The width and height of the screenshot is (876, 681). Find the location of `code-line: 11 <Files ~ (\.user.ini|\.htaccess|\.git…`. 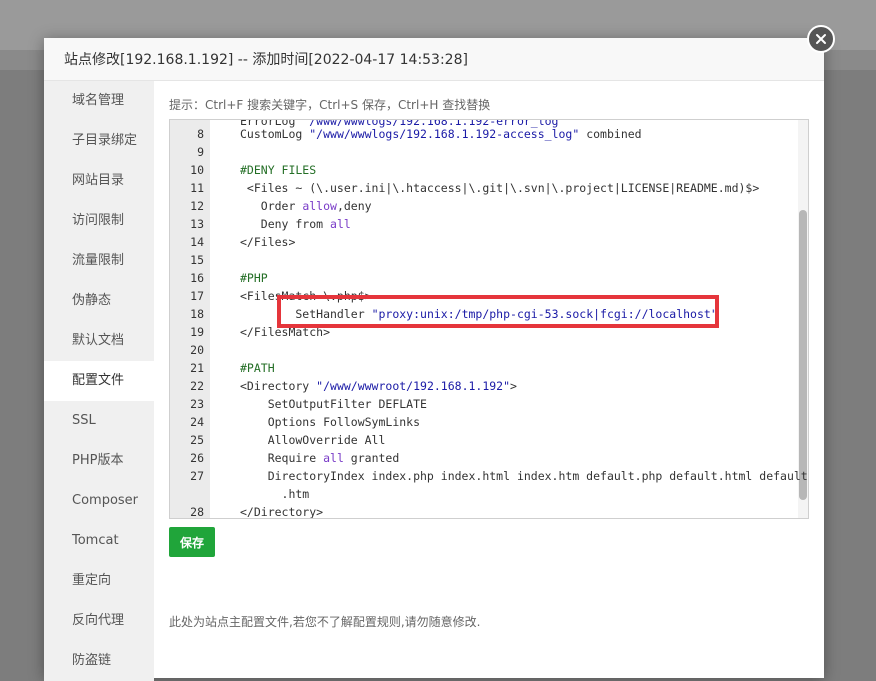

code-line: 11 <Files ~ (\.user.ini|\.htaccess|\.git… is located at coordinates (484, 188).